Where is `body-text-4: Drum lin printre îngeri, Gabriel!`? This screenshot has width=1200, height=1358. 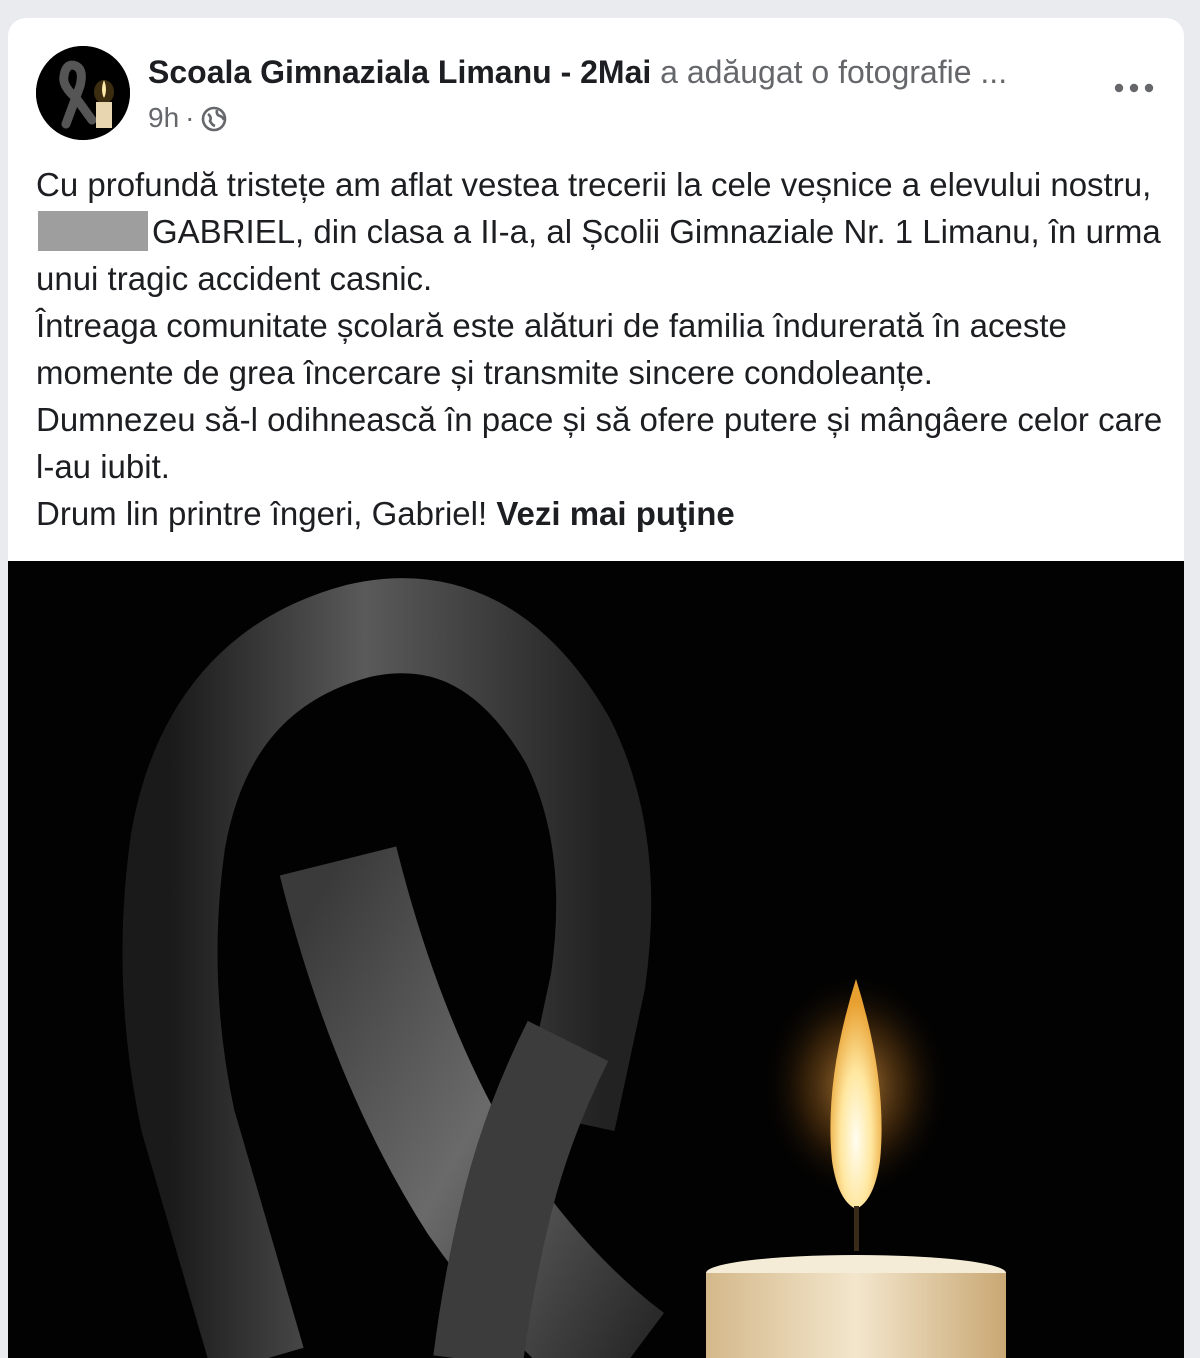
body-text-4: Drum lin printre îngeri, Gabriel! is located at coordinates (262, 513).